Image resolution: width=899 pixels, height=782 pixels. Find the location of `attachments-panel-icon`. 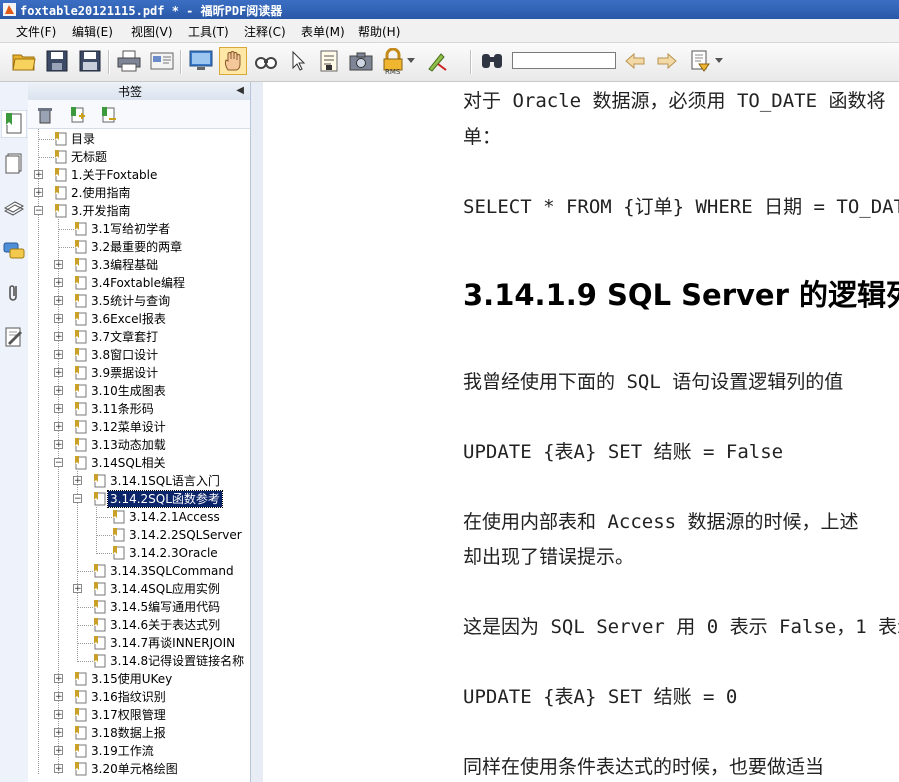

attachments-panel-icon is located at coordinates (14, 293).